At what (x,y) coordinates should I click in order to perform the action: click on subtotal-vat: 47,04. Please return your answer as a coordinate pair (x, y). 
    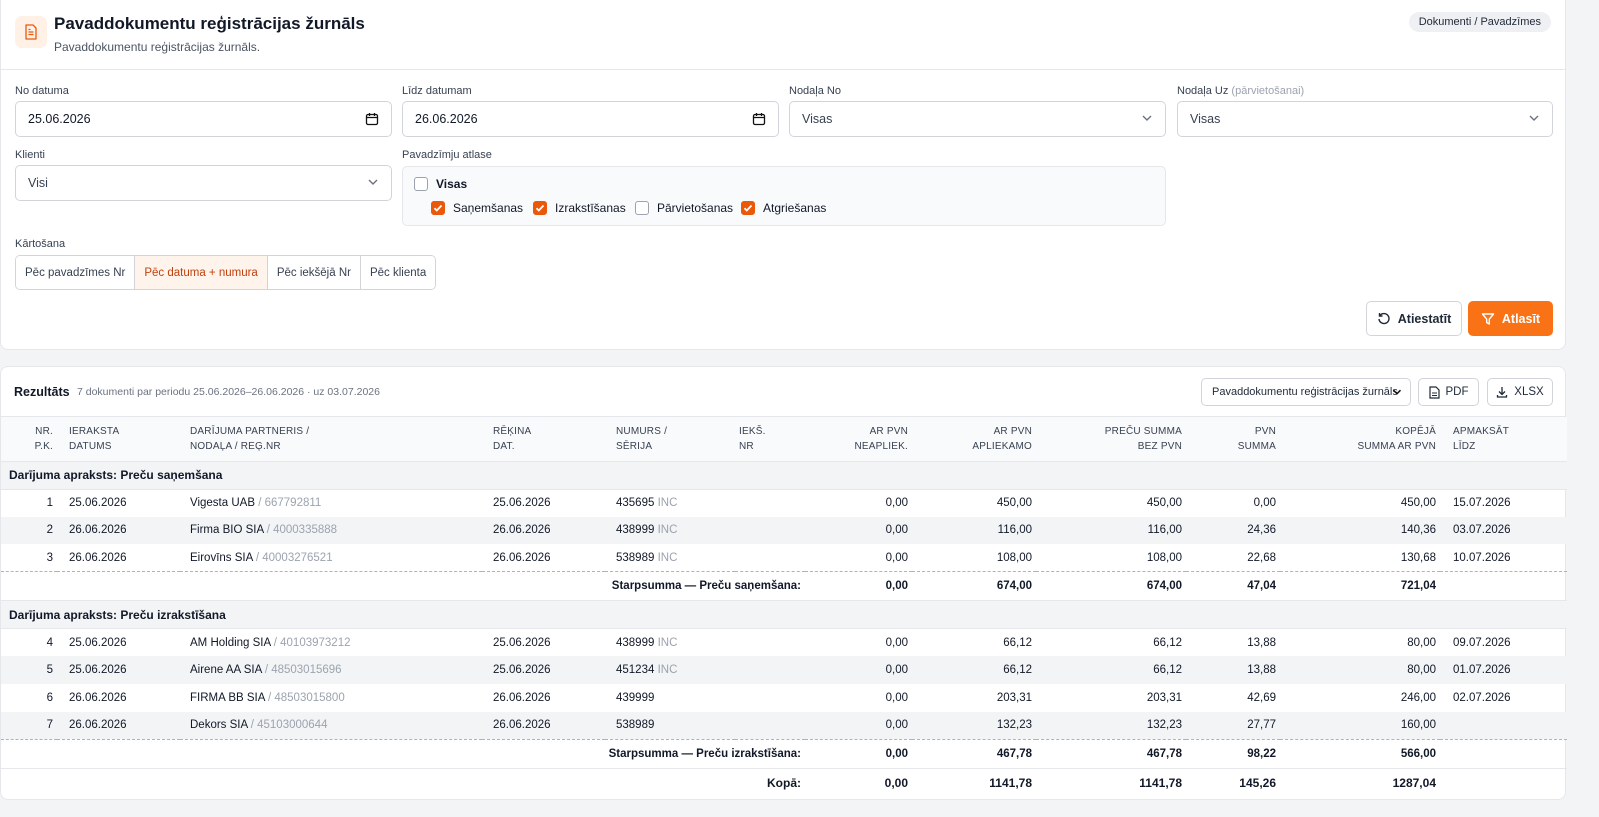
    Looking at the image, I should click on (1233, 586).